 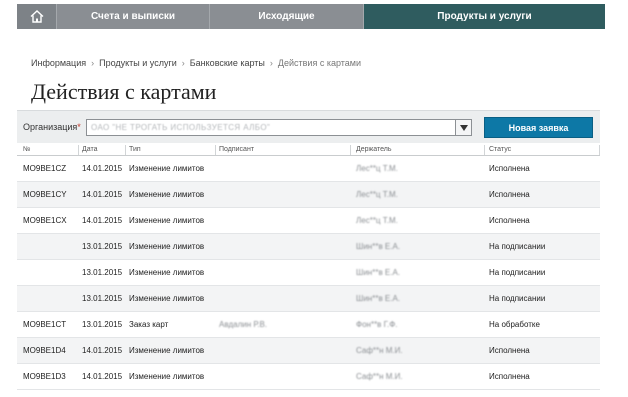 I want to click on organization-label: Организация*, so click(x=52, y=127).